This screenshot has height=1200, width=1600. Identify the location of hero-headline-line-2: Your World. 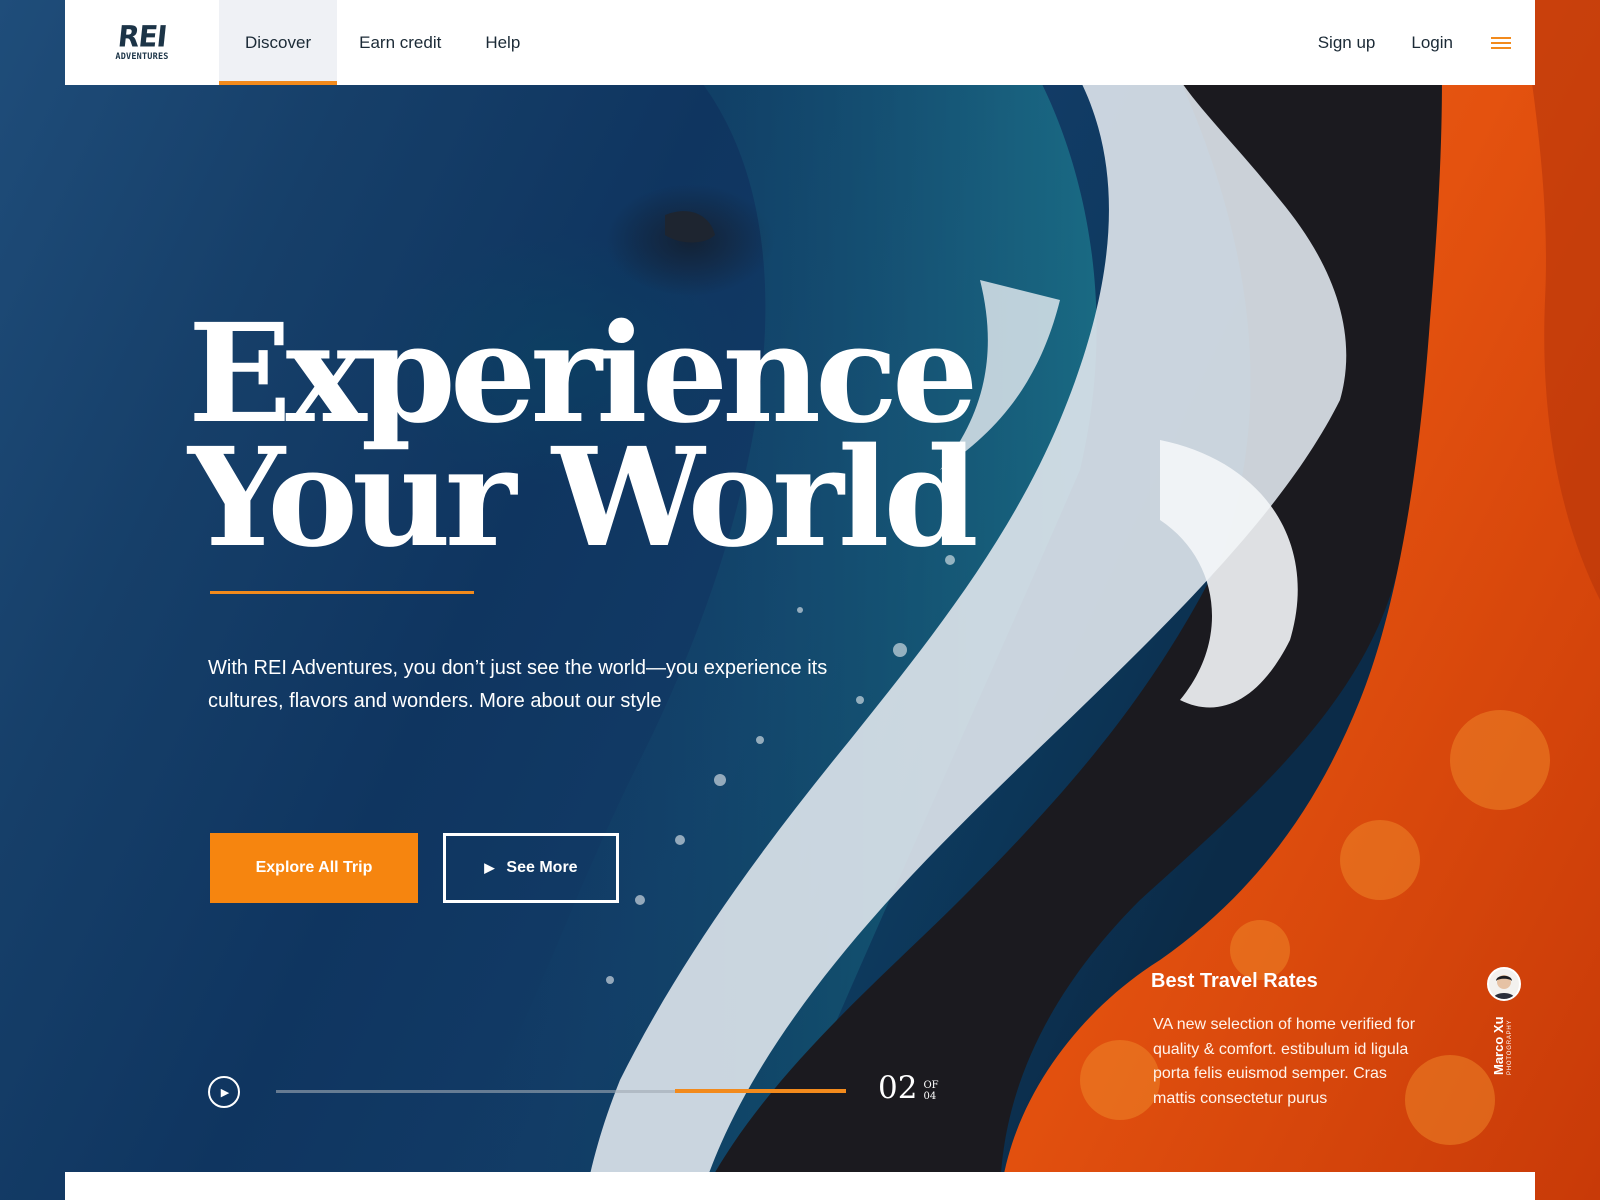
(583, 498).